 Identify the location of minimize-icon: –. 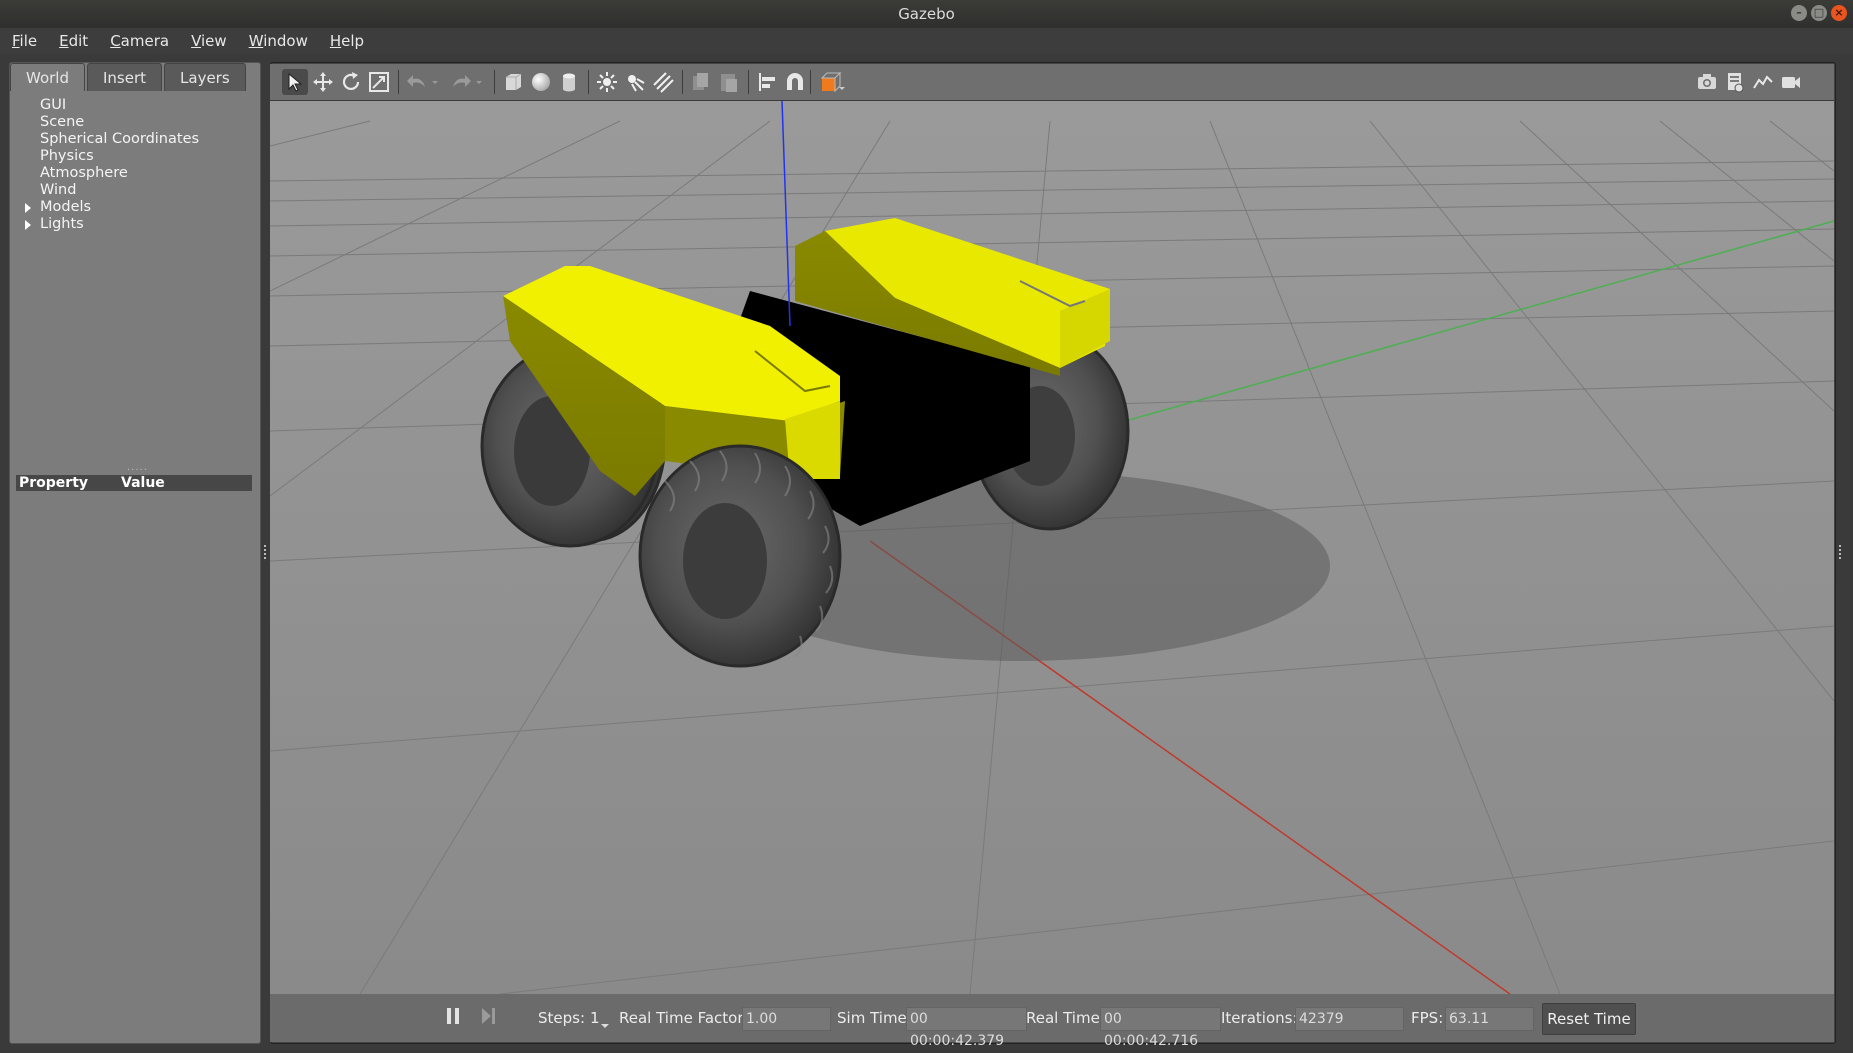
(1799, 13).